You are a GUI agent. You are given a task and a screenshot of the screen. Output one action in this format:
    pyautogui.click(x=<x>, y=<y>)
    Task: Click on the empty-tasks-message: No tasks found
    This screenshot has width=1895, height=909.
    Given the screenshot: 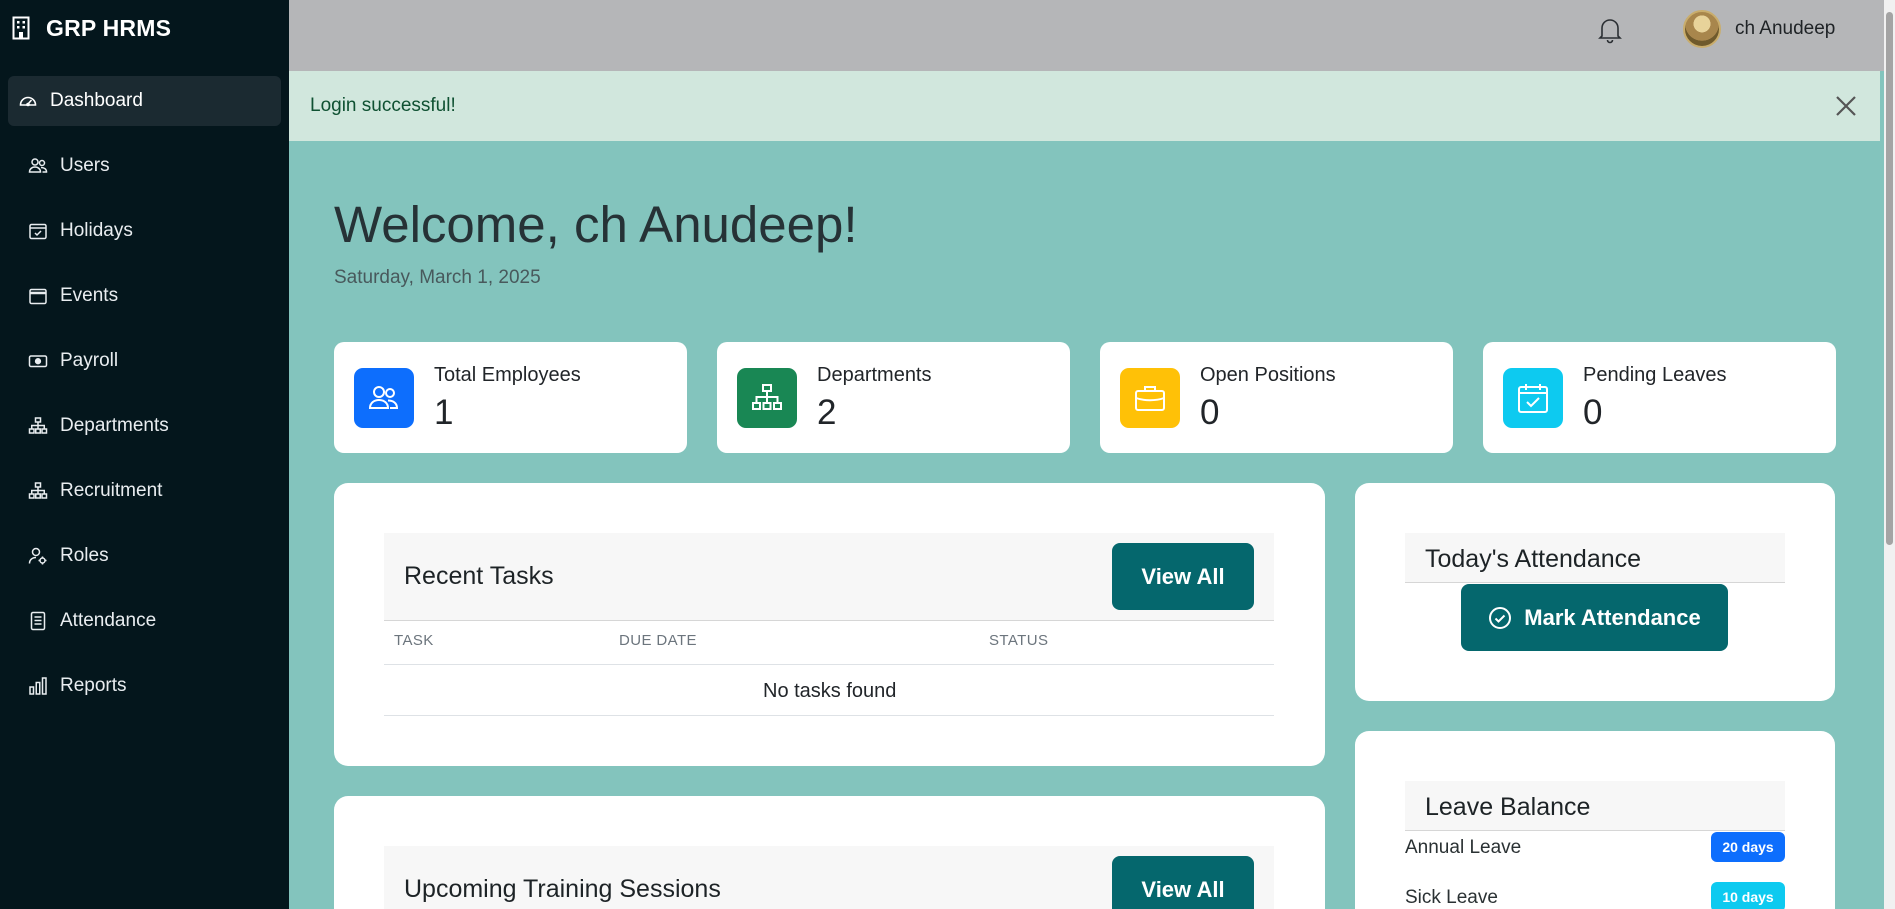 What is the action you would take?
    pyautogui.click(x=830, y=691)
    